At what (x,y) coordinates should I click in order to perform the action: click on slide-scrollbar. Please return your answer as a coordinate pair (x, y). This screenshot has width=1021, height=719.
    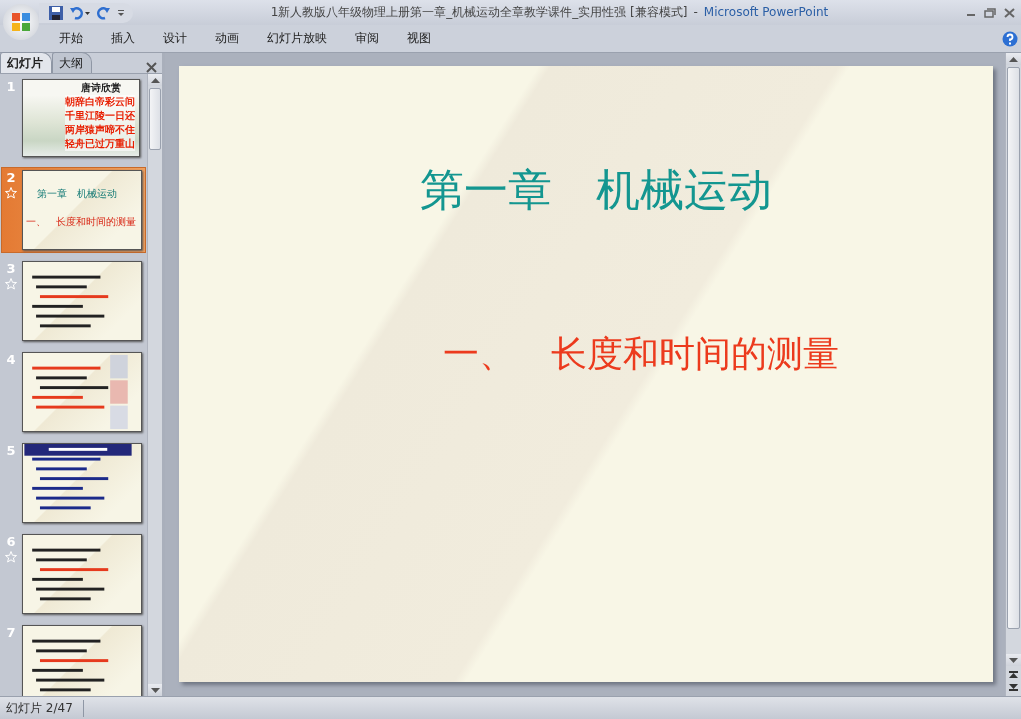
    Looking at the image, I should click on (1013, 374).